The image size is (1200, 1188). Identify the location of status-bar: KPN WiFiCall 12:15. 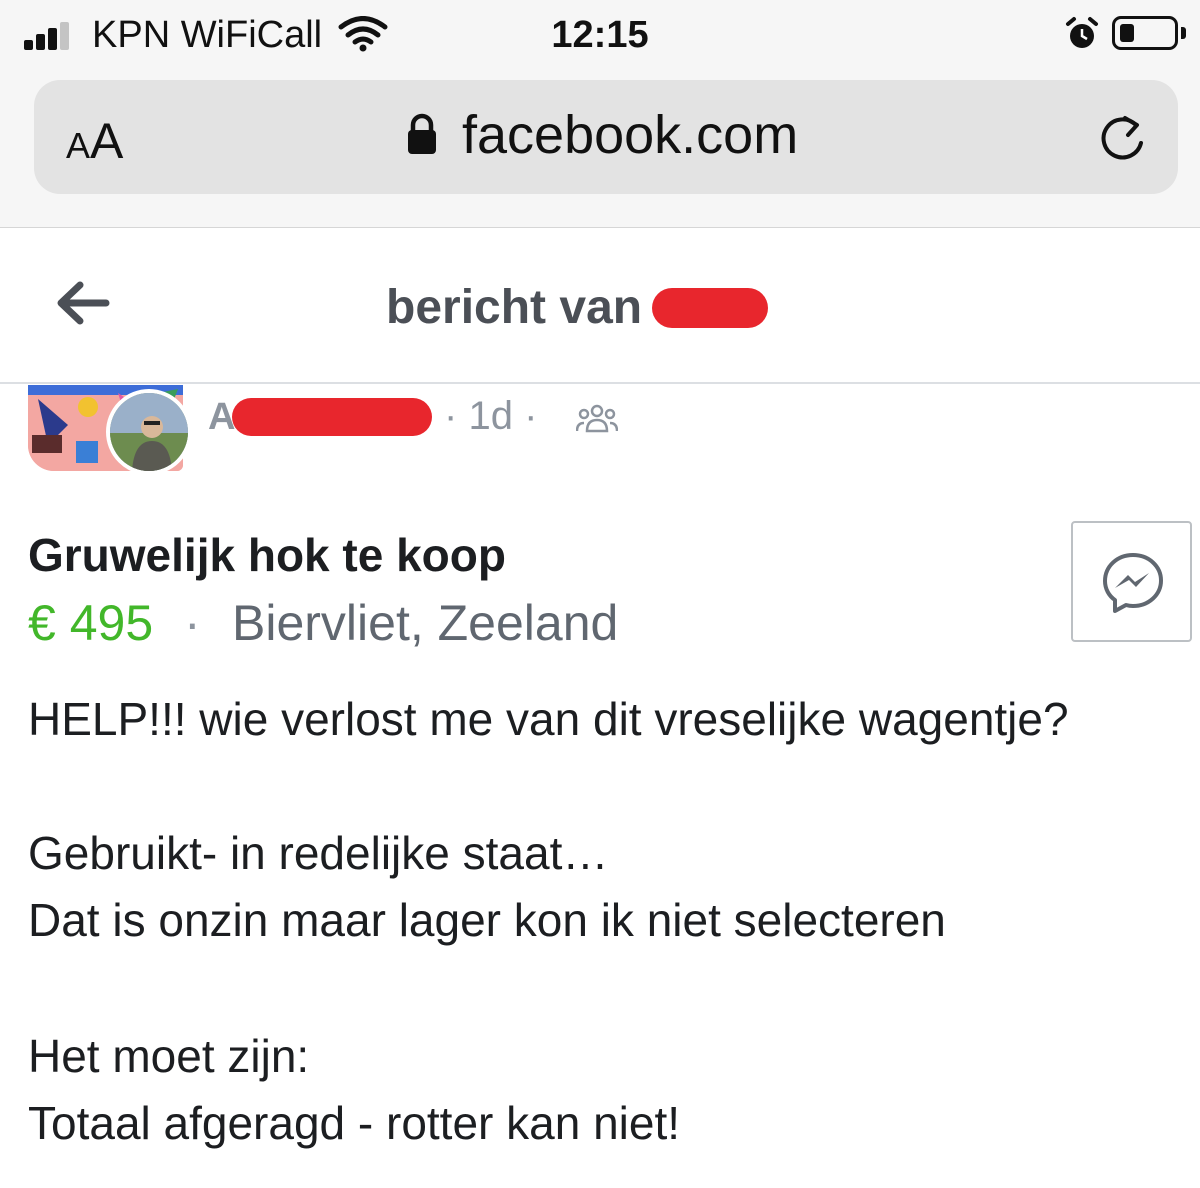
(600, 36).